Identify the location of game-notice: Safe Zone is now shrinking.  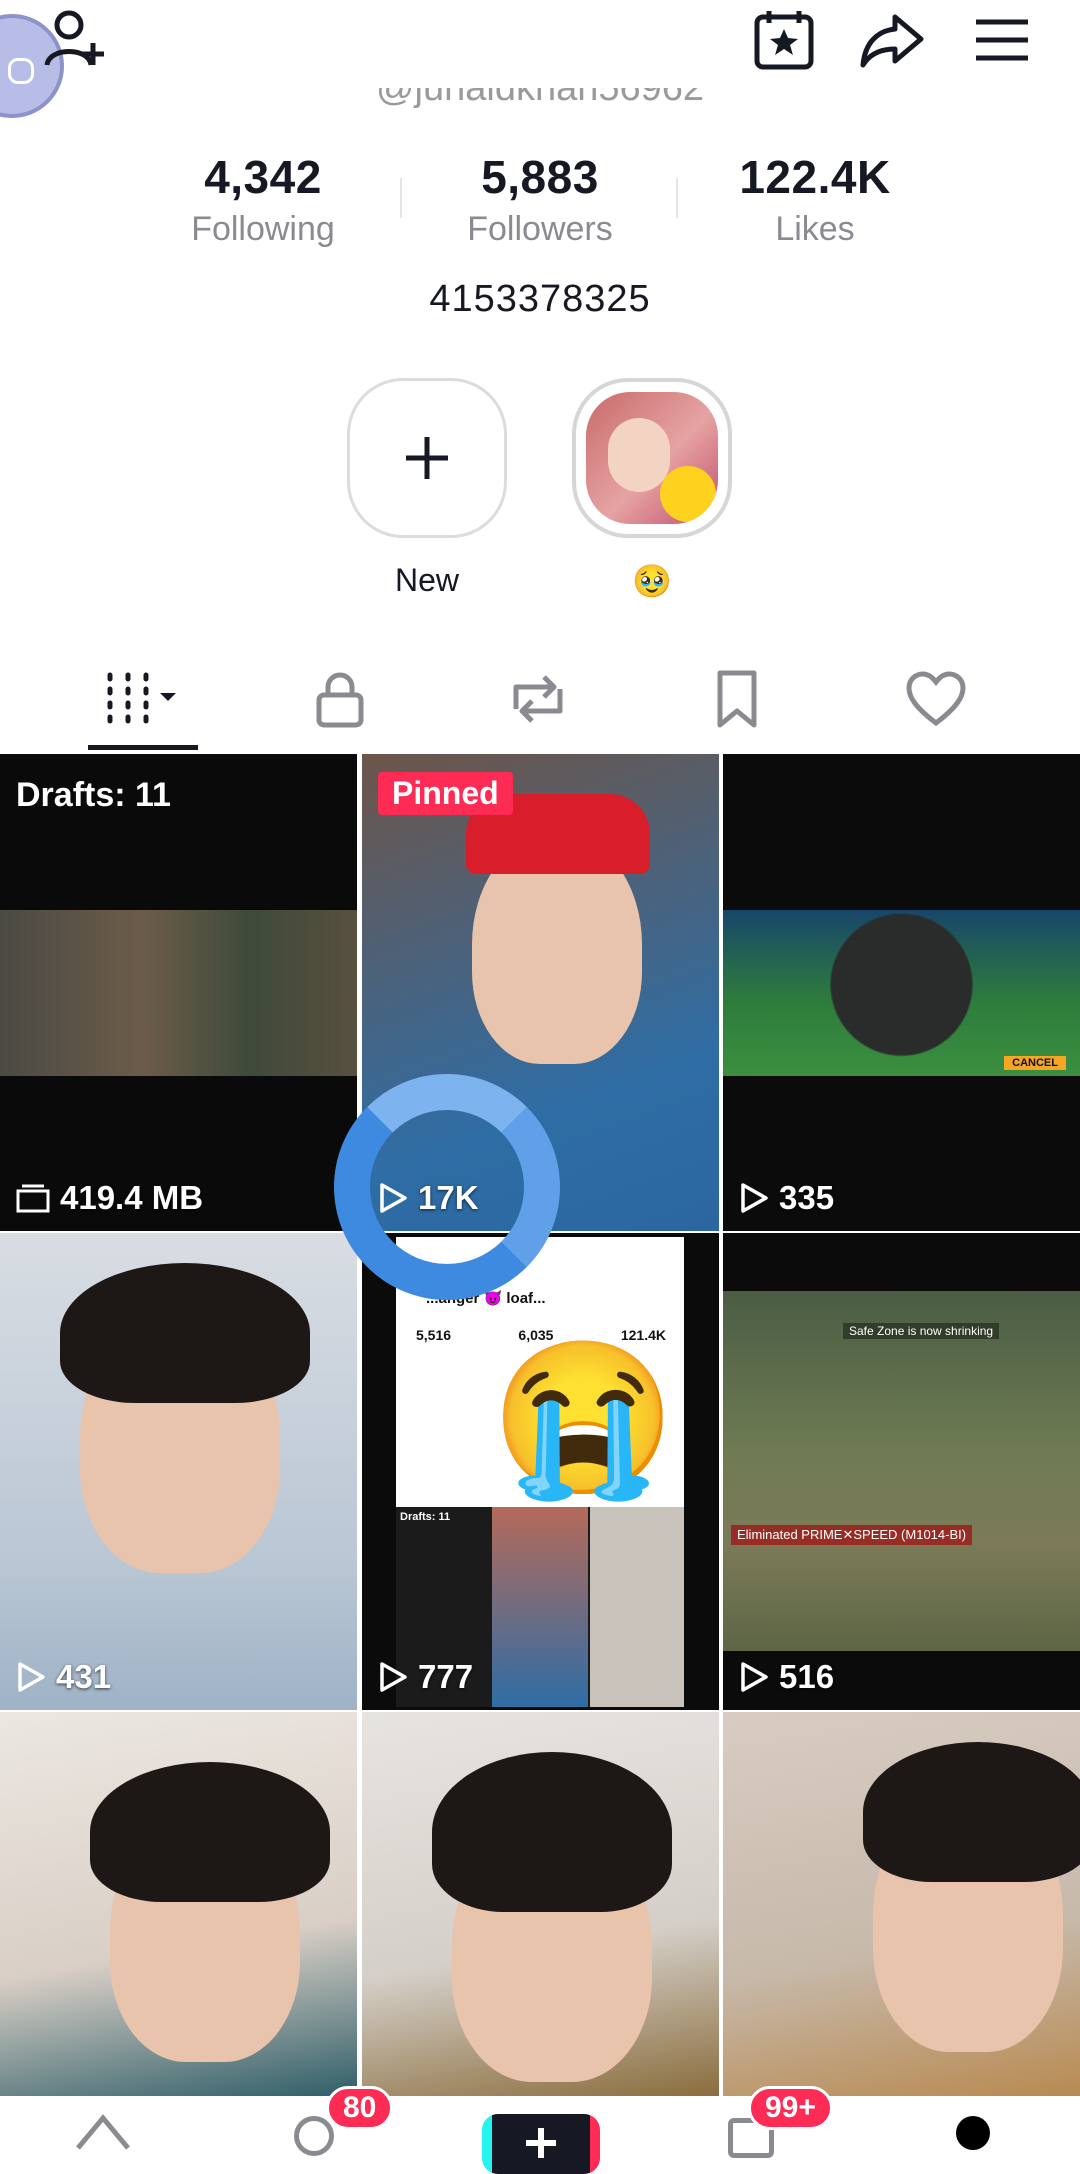
(921, 1331).